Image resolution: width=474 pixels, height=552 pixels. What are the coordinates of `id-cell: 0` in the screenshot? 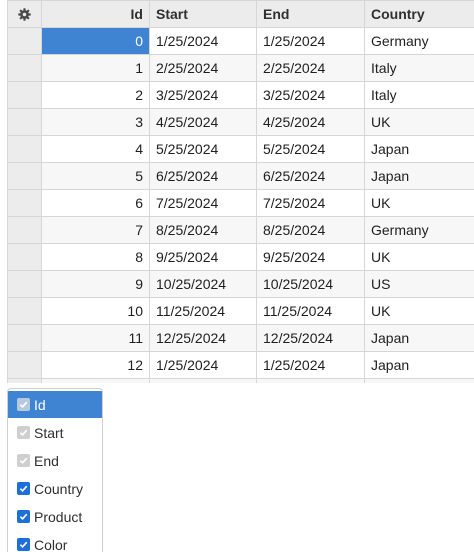 It's located at (96, 41).